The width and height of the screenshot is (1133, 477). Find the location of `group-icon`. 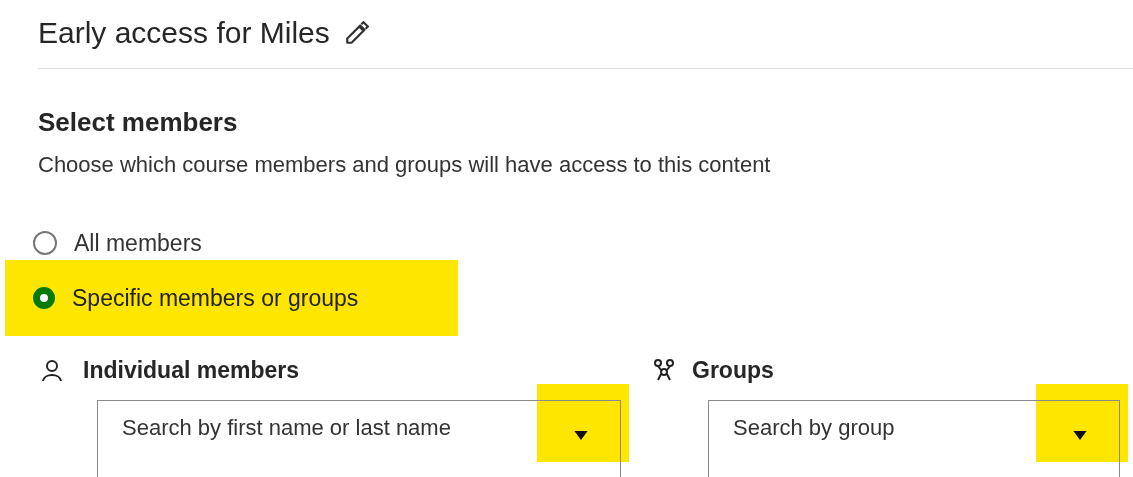

group-icon is located at coordinates (664, 370).